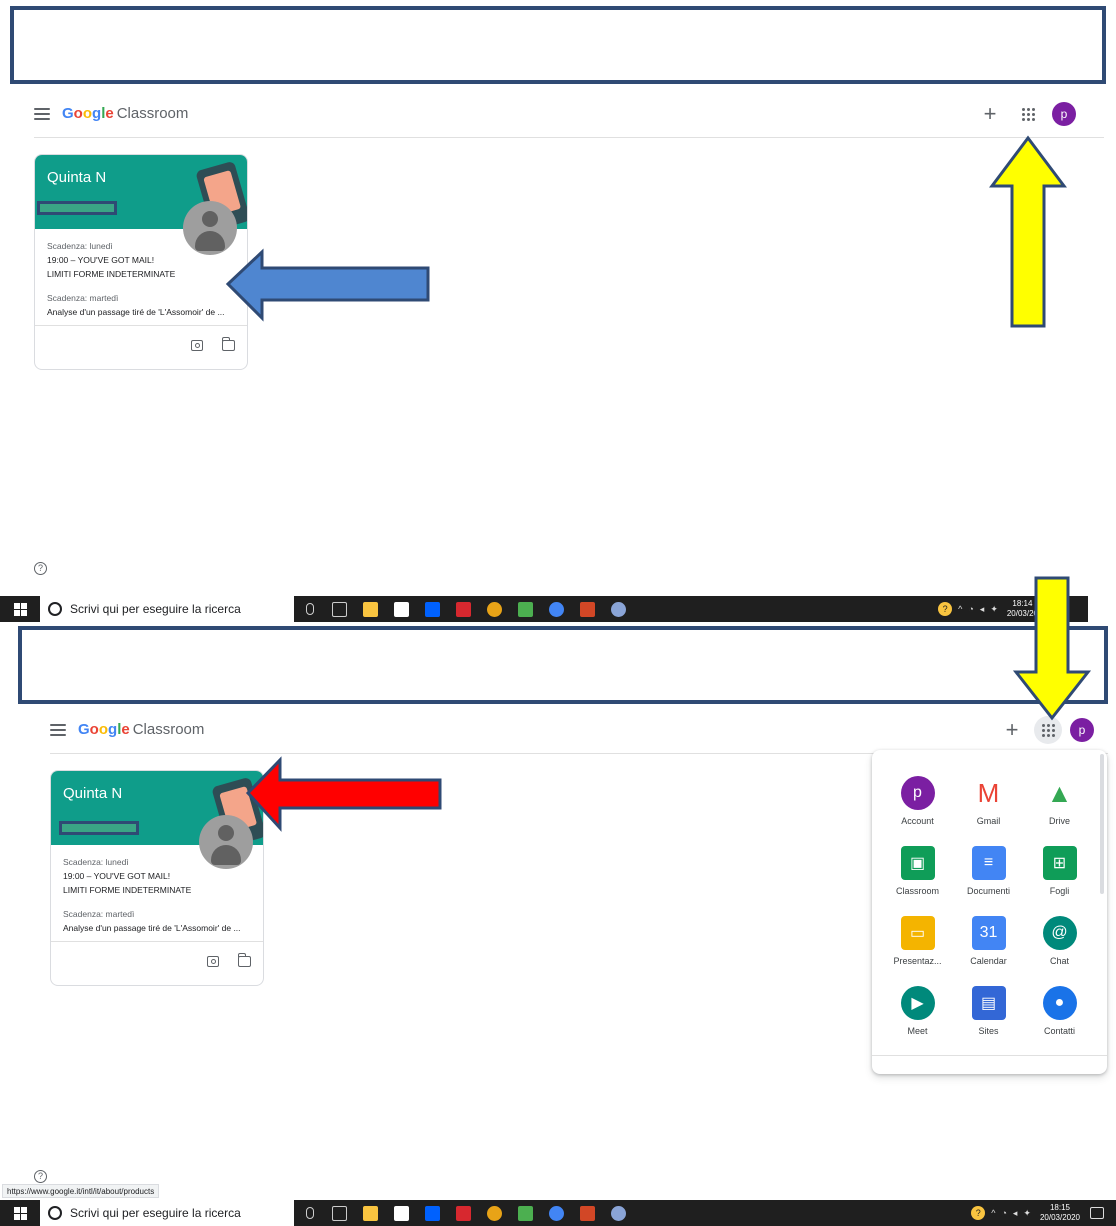 The image size is (1116, 1226). Describe the element at coordinates (1059, 873) in the screenshot. I see `app-tile-fogli: ⊞ Fogli` at that location.